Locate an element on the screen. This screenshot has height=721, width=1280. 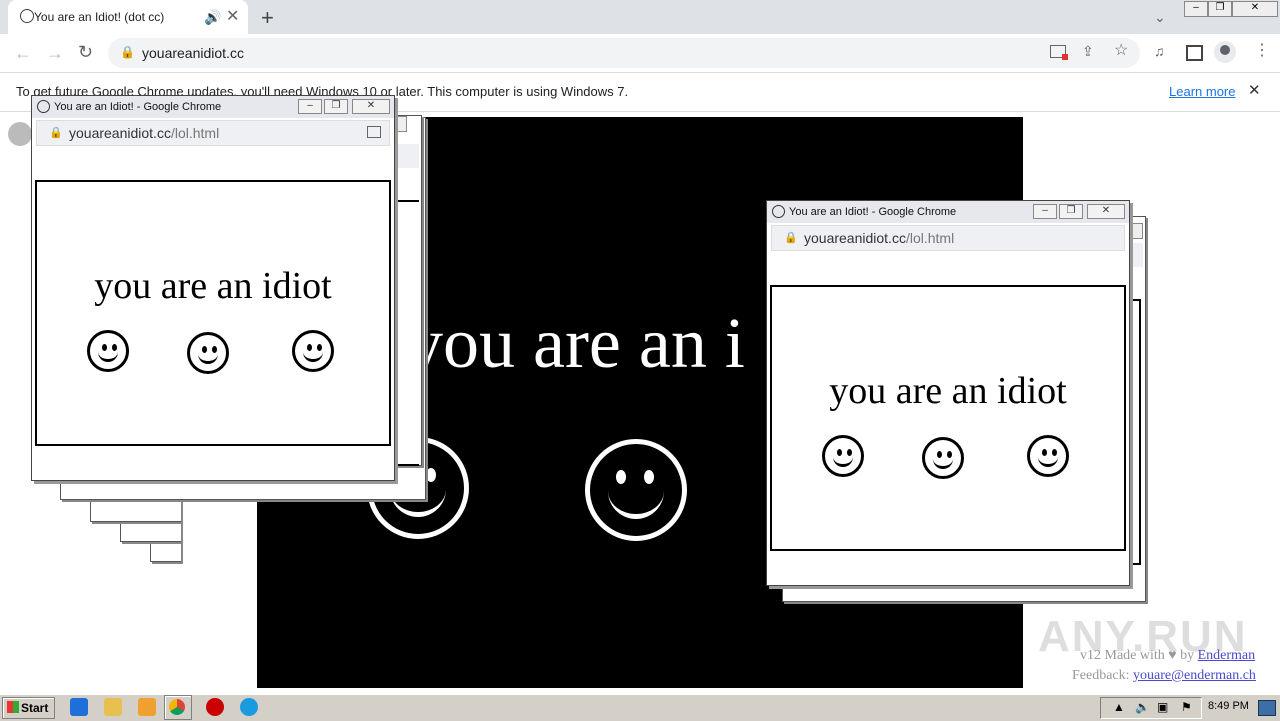
ie-icon is located at coordinates (79, 707).